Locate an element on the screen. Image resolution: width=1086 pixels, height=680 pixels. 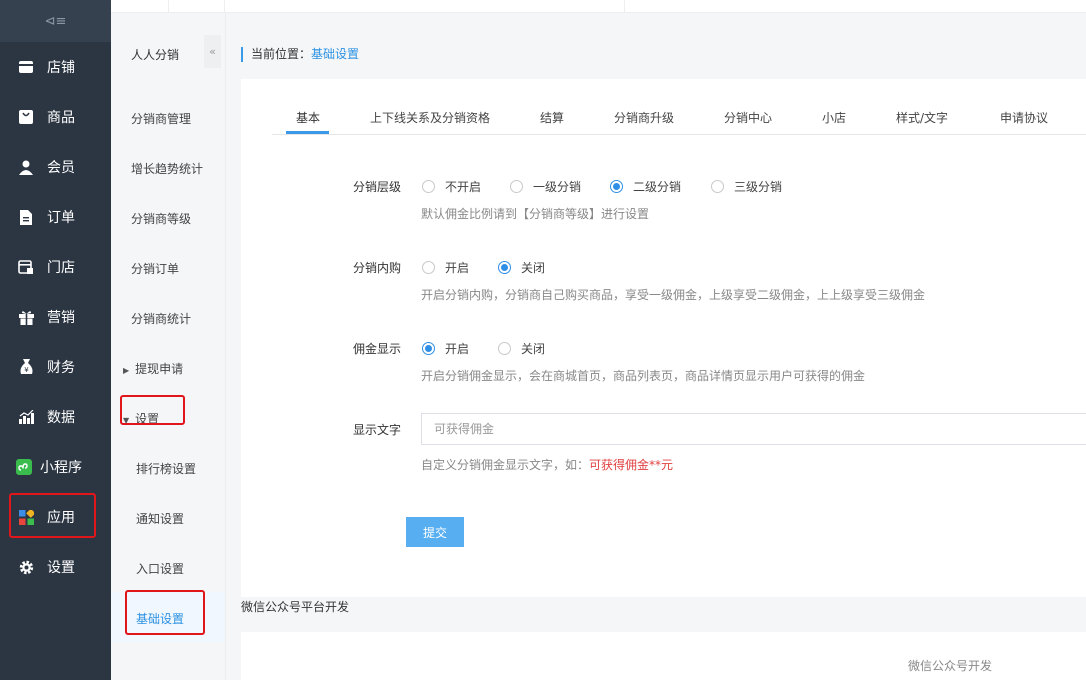
menu-fold-icon: ⊲≡ is located at coordinates (55, 21).